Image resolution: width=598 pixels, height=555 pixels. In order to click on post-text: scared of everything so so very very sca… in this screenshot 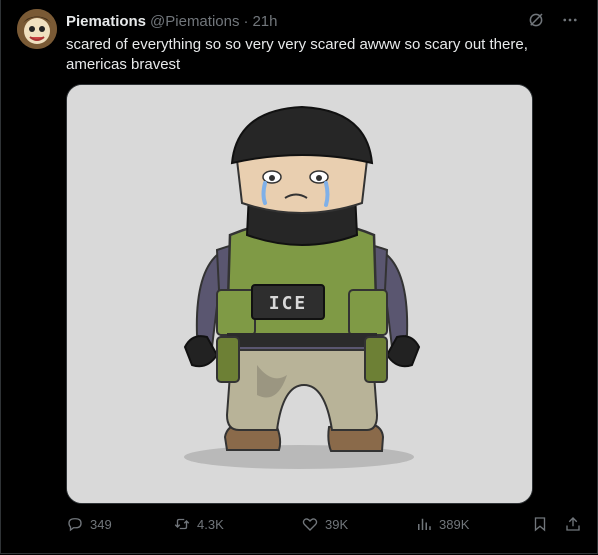, I will do `click(297, 54)`.